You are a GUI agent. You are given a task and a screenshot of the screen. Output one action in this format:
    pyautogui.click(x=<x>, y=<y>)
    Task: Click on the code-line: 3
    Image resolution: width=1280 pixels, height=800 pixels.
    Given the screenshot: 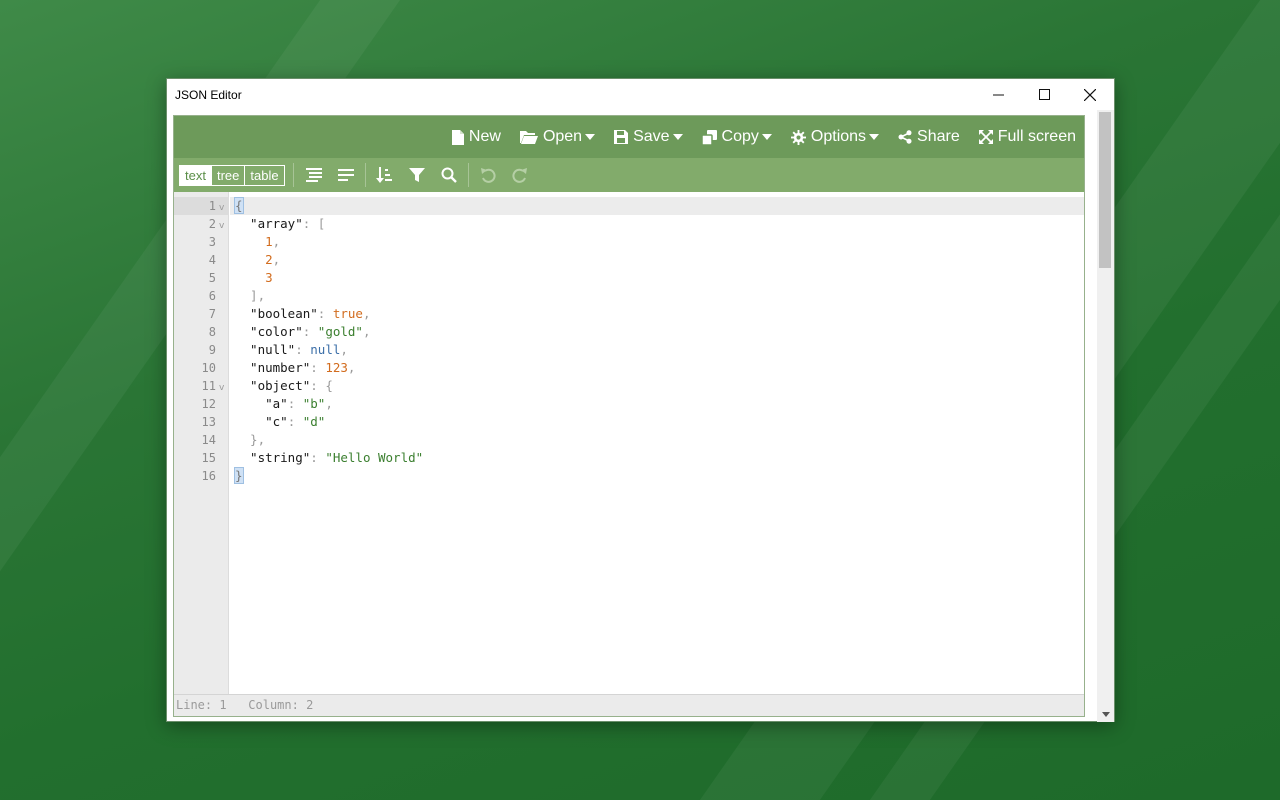 What is the action you would take?
    pyautogui.click(x=329, y=278)
    